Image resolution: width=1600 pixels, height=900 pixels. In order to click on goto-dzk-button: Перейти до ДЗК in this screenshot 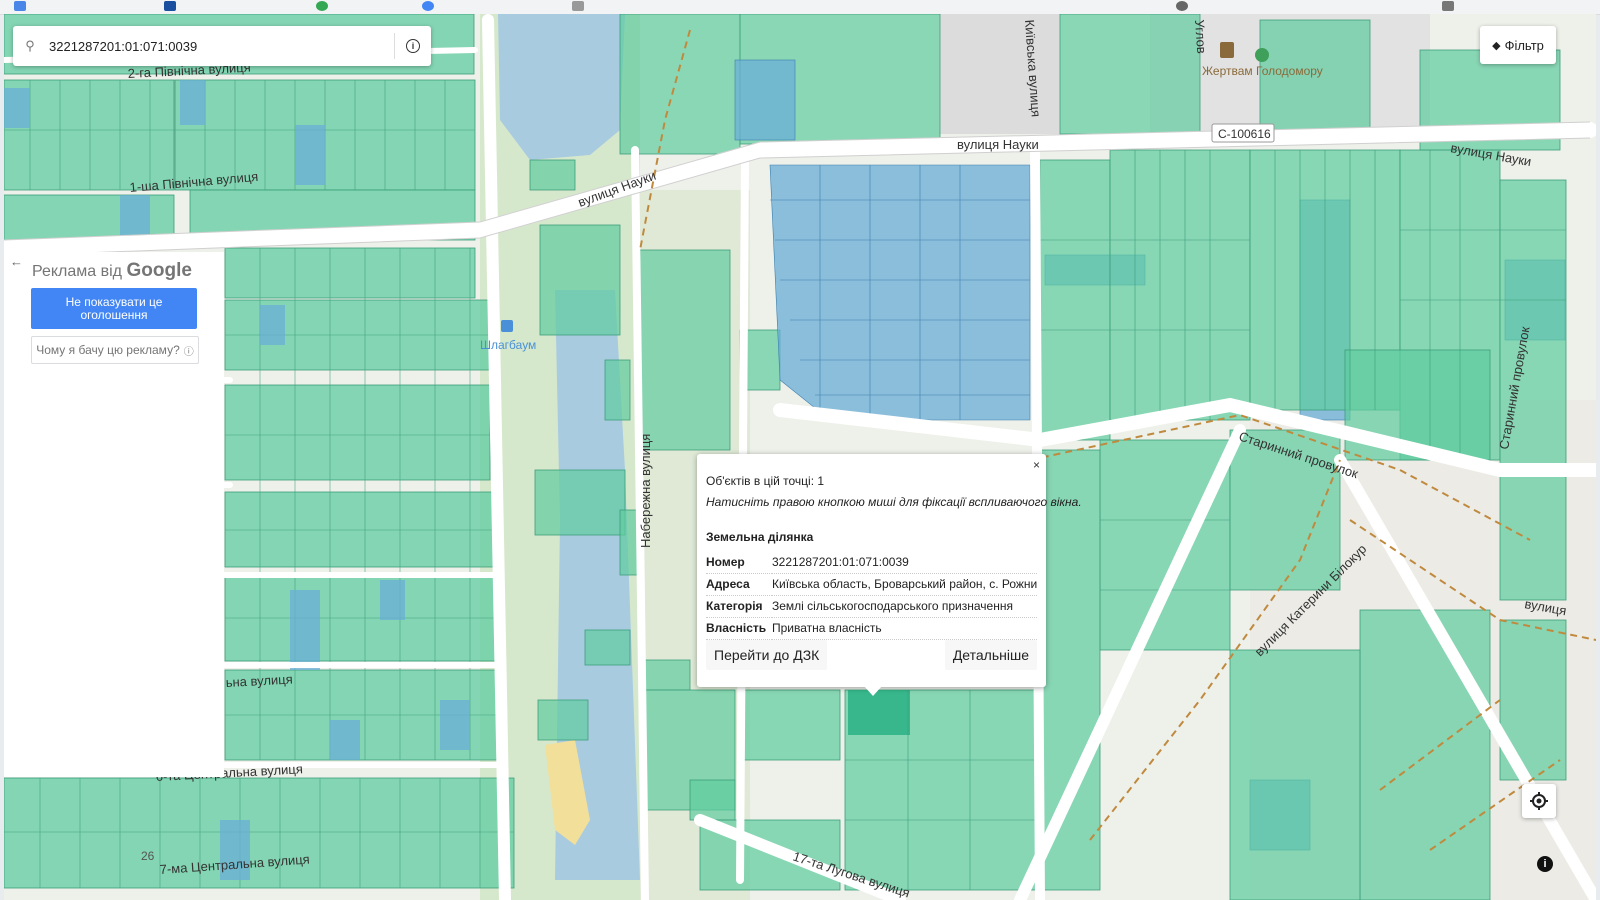, I will do `click(767, 655)`.